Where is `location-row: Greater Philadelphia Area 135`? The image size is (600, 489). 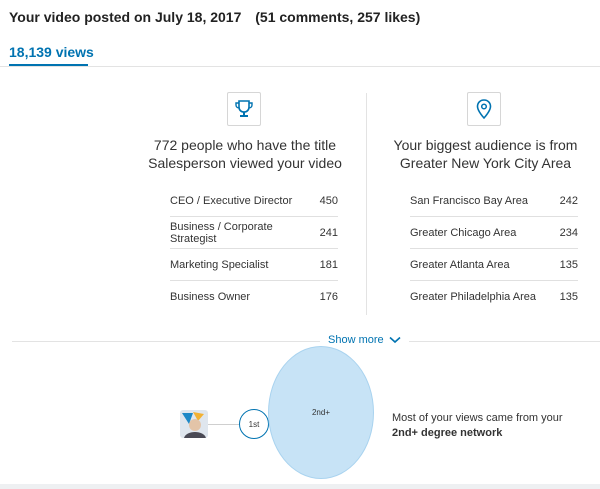
location-row: Greater Philadelphia Area 135 is located at coordinates (494, 297).